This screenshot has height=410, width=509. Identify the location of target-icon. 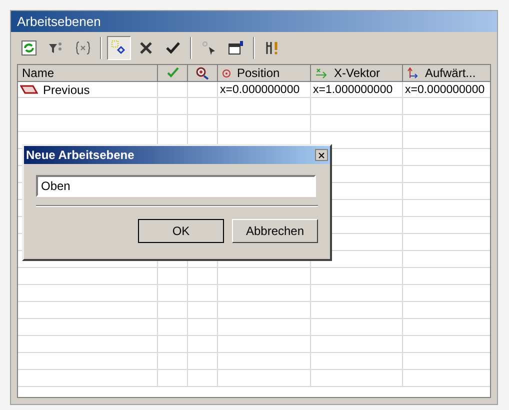
(226, 73).